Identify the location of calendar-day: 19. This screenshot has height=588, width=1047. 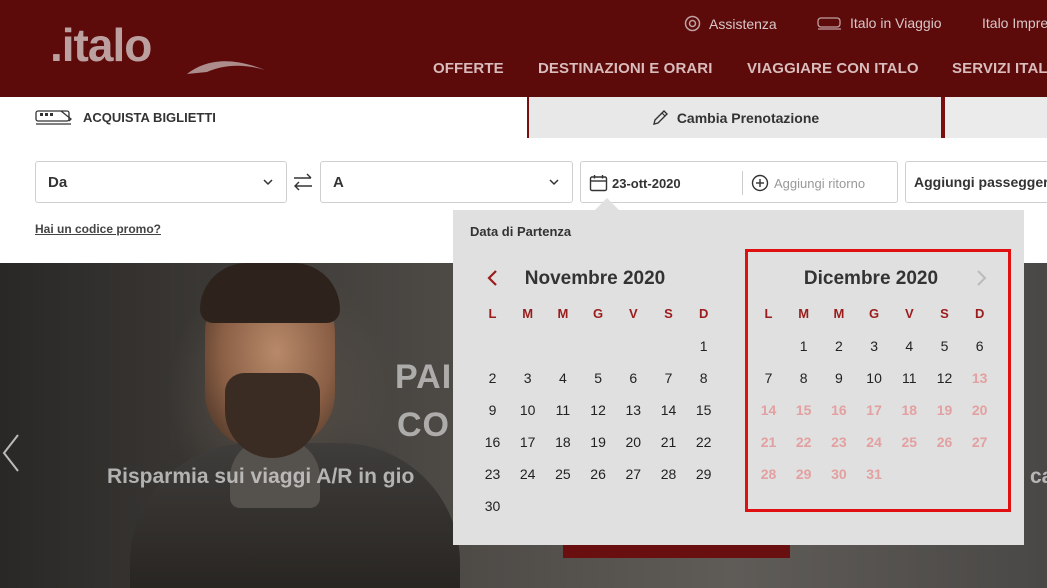
(598, 442).